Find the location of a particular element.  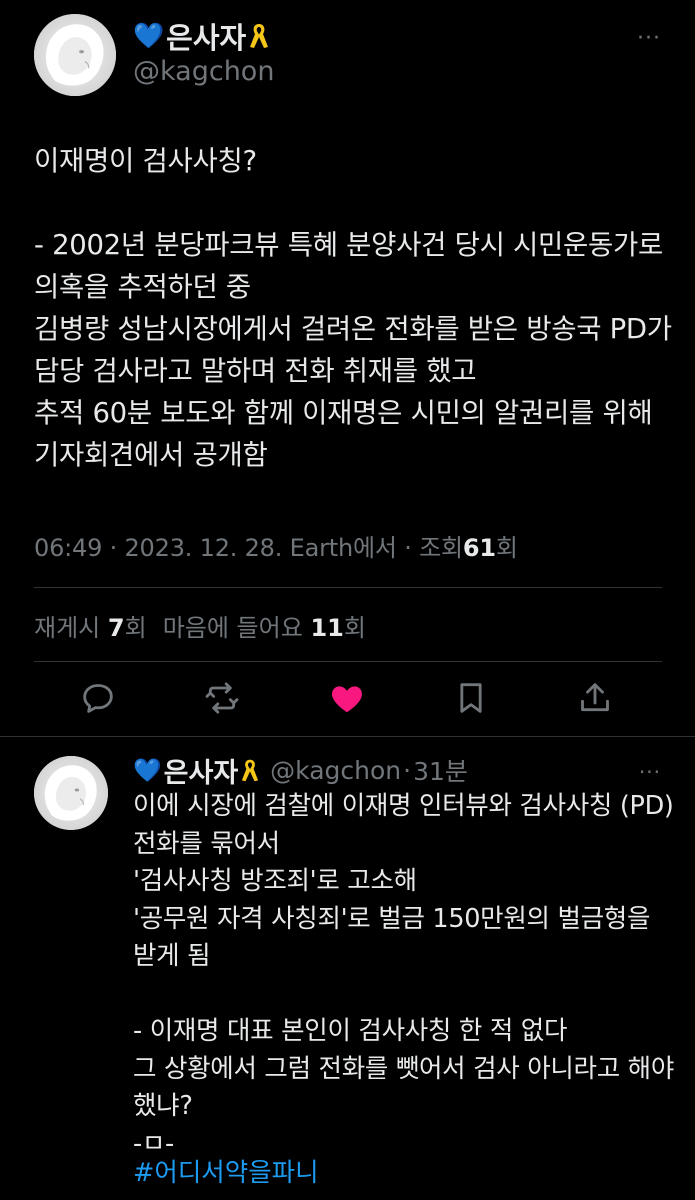

reposts-stat: 재게시 7회 is located at coordinates (90, 628).